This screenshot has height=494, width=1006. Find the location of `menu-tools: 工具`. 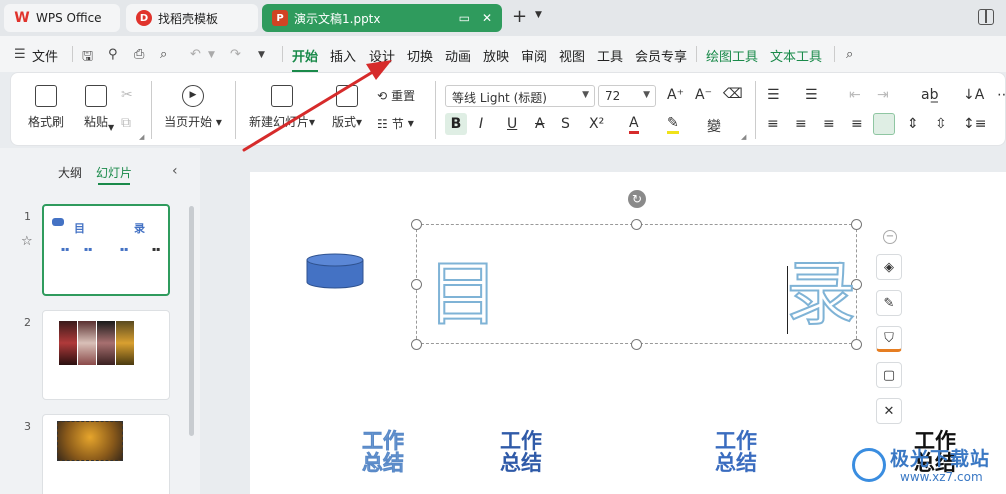

menu-tools: 工具 is located at coordinates (610, 55).